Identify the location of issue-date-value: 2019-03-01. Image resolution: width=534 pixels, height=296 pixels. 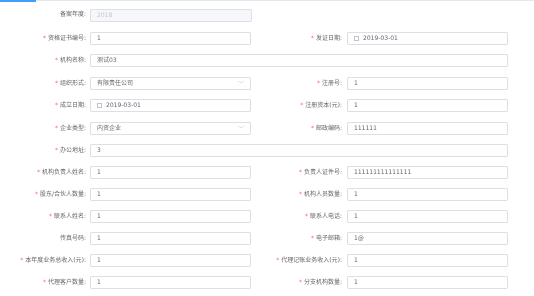
(380, 38).